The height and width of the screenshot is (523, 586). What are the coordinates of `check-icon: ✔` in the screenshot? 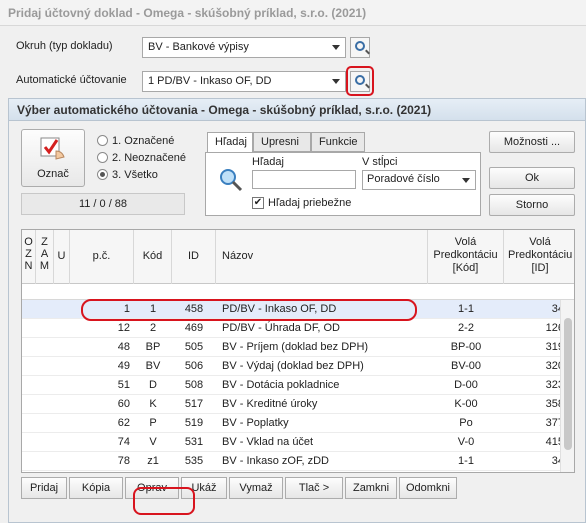 It's located at (258, 202).